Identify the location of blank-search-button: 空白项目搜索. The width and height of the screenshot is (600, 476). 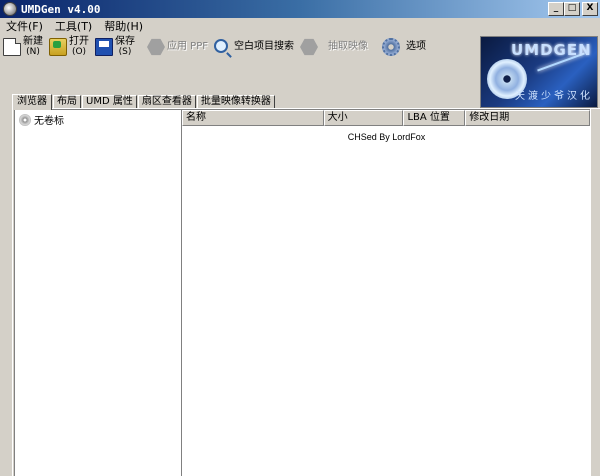
(254, 47).